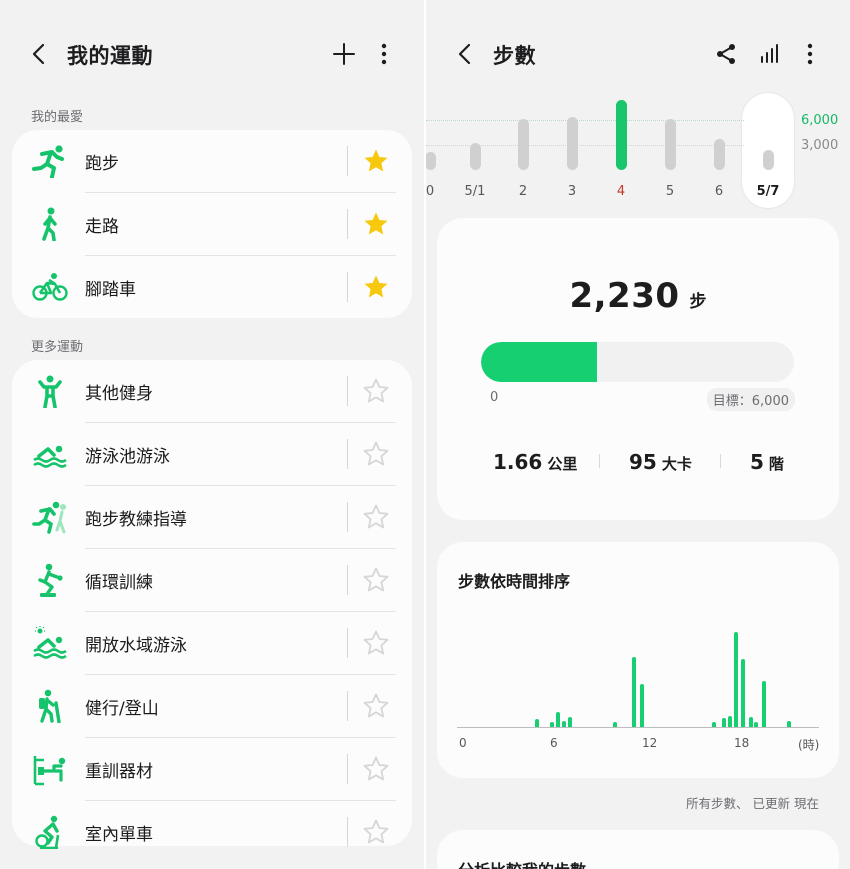  What do you see at coordinates (820, 145) in the screenshot?
I see `y-label-half: 3,000` at bounding box center [820, 145].